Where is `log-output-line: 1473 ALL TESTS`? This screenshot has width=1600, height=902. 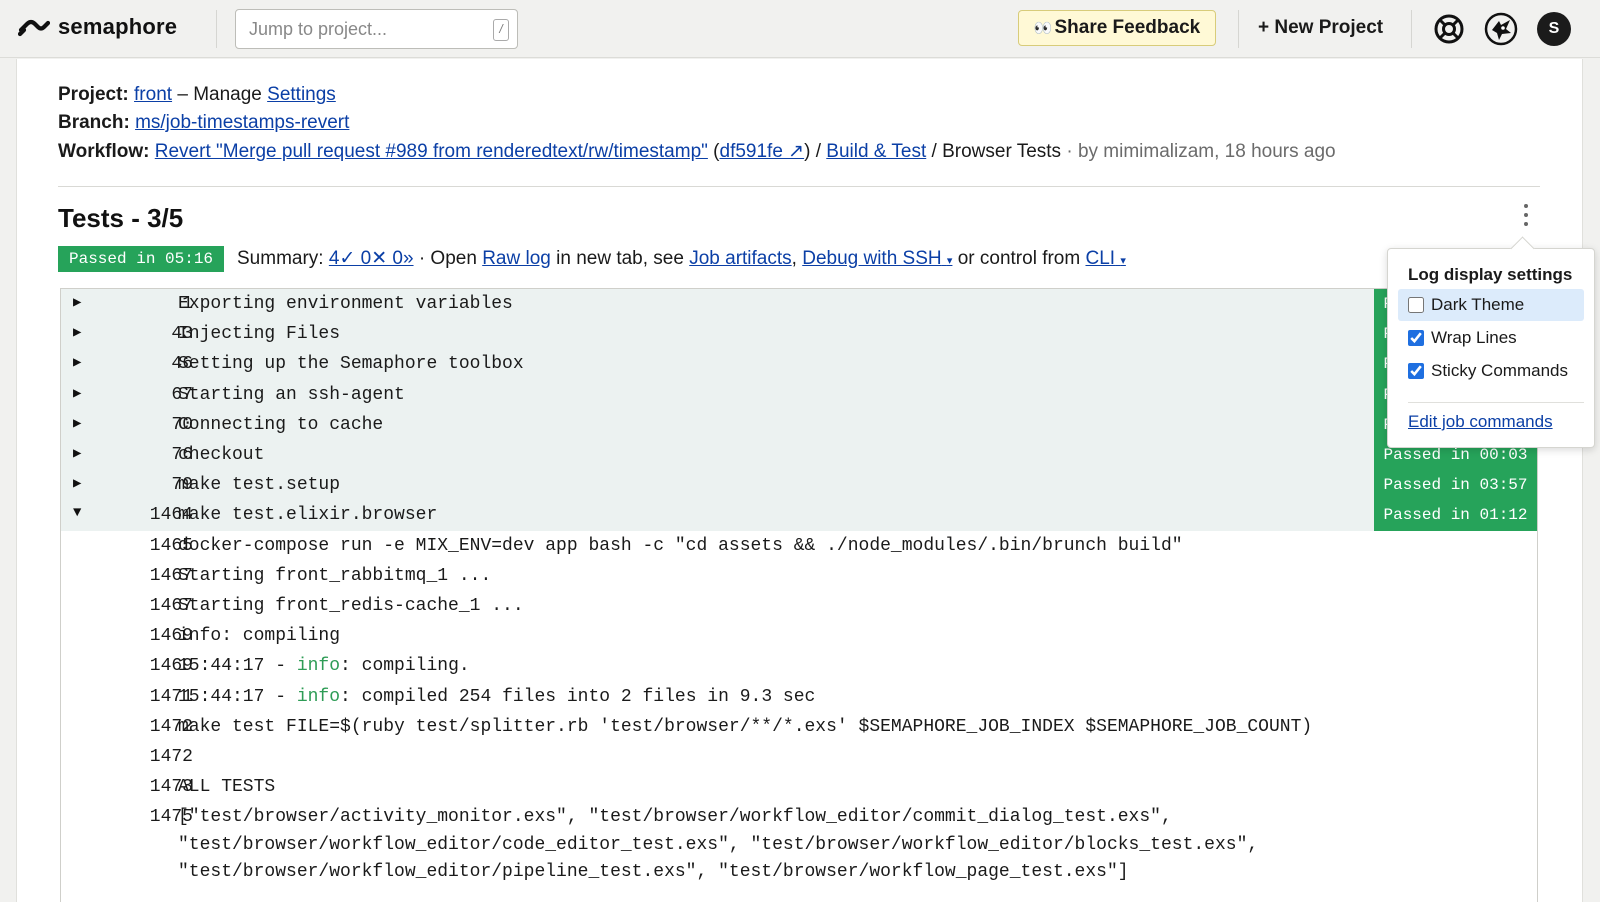 log-output-line: 1473 ALL TESTS is located at coordinates (799, 787).